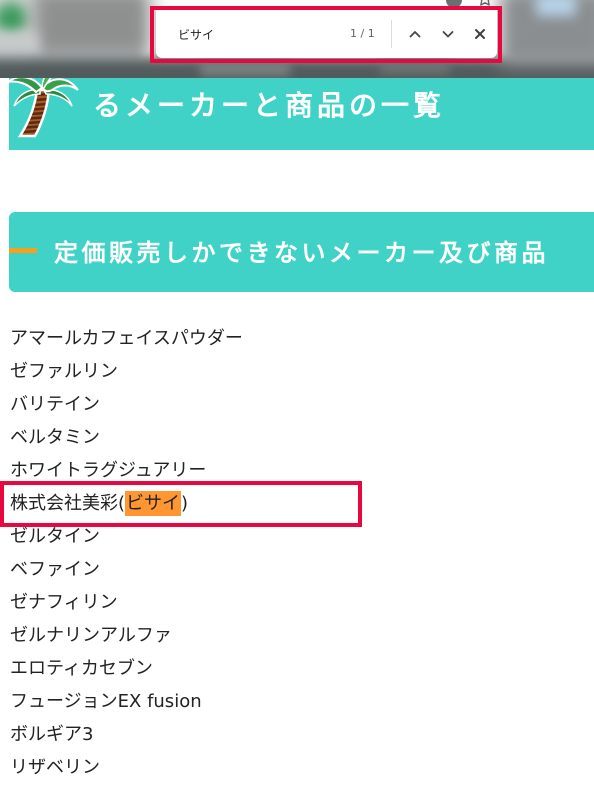 The image size is (594, 788). What do you see at coordinates (391, 34) in the screenshot?
I see `find-divider` at bounding box center [391, 34].